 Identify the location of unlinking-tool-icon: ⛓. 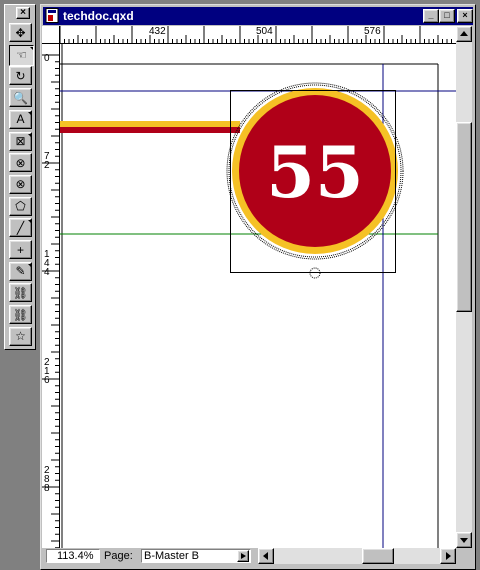
(20, 314).